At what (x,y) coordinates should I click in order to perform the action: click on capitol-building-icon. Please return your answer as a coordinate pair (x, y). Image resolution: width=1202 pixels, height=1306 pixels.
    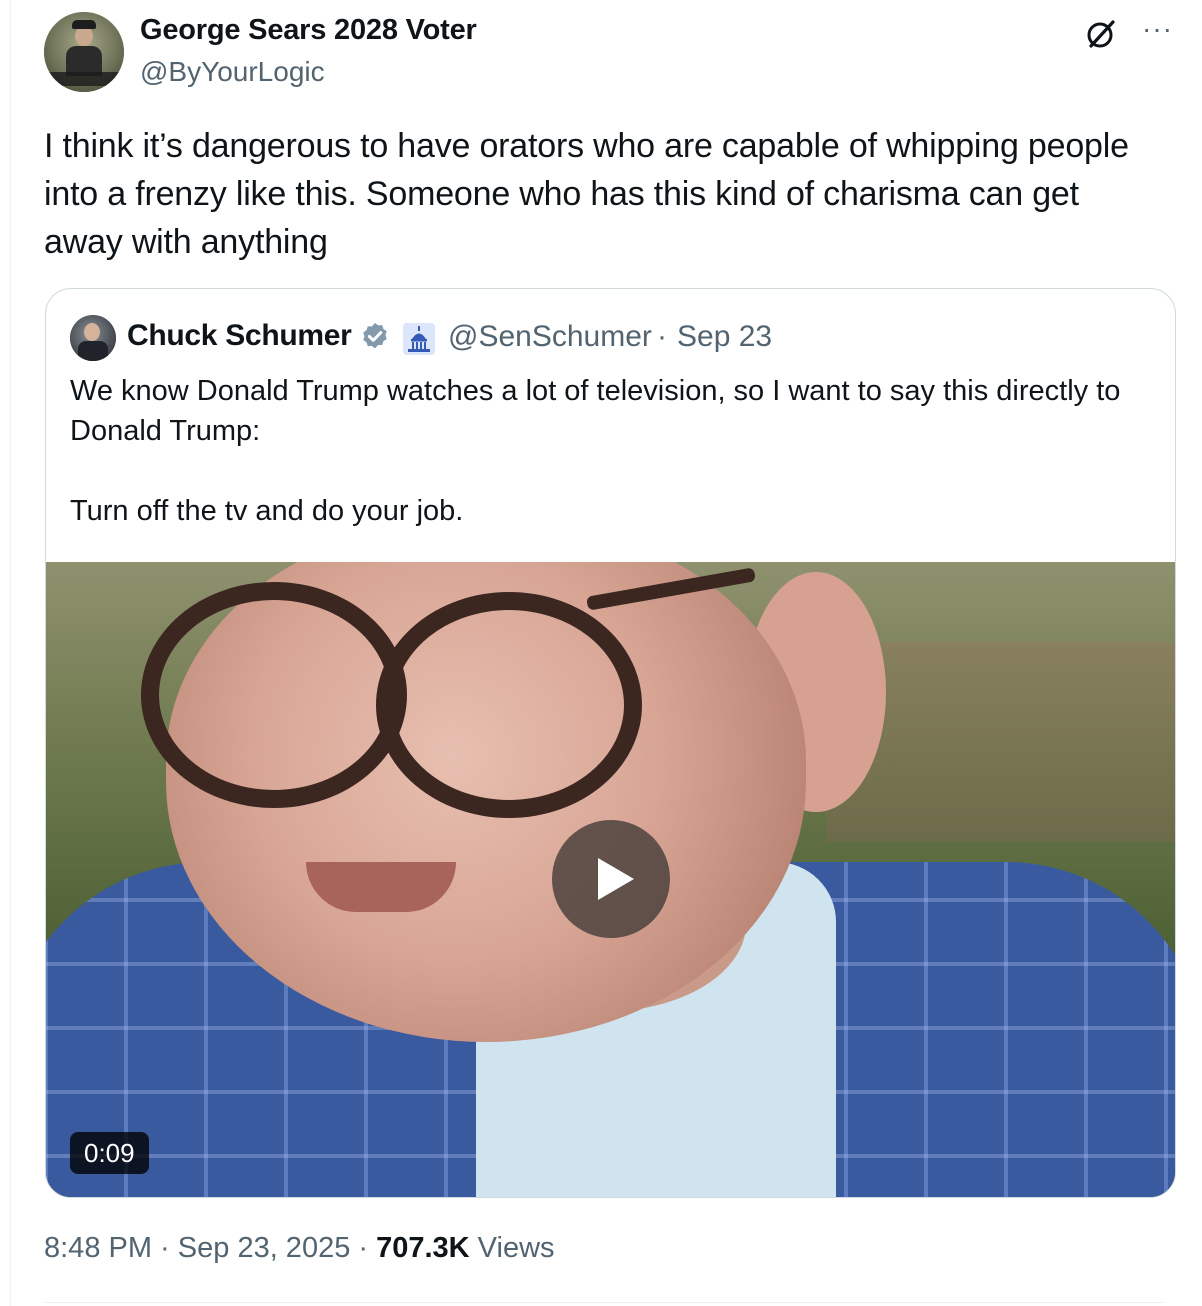
    Looking at the image, I should click on (419, 339).